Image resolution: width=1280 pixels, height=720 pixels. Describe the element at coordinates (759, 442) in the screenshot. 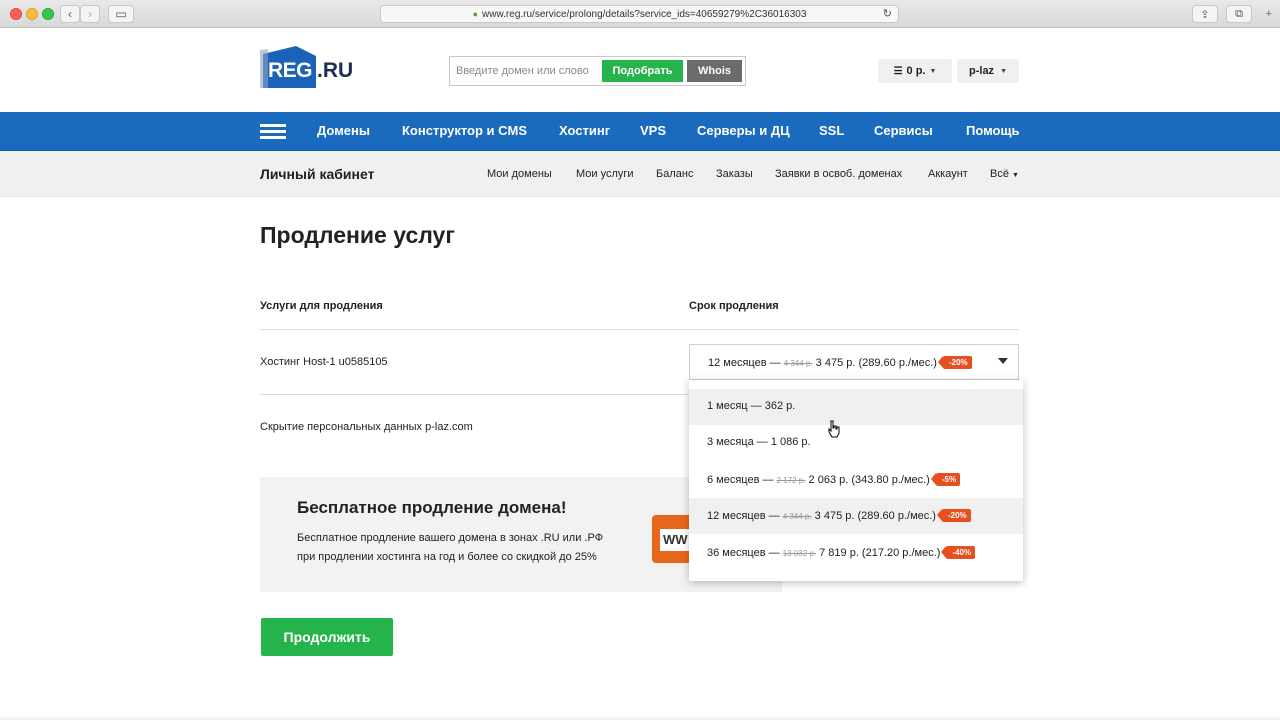

I see `option-label: 3 месяца — 1 086 р.` at that location.